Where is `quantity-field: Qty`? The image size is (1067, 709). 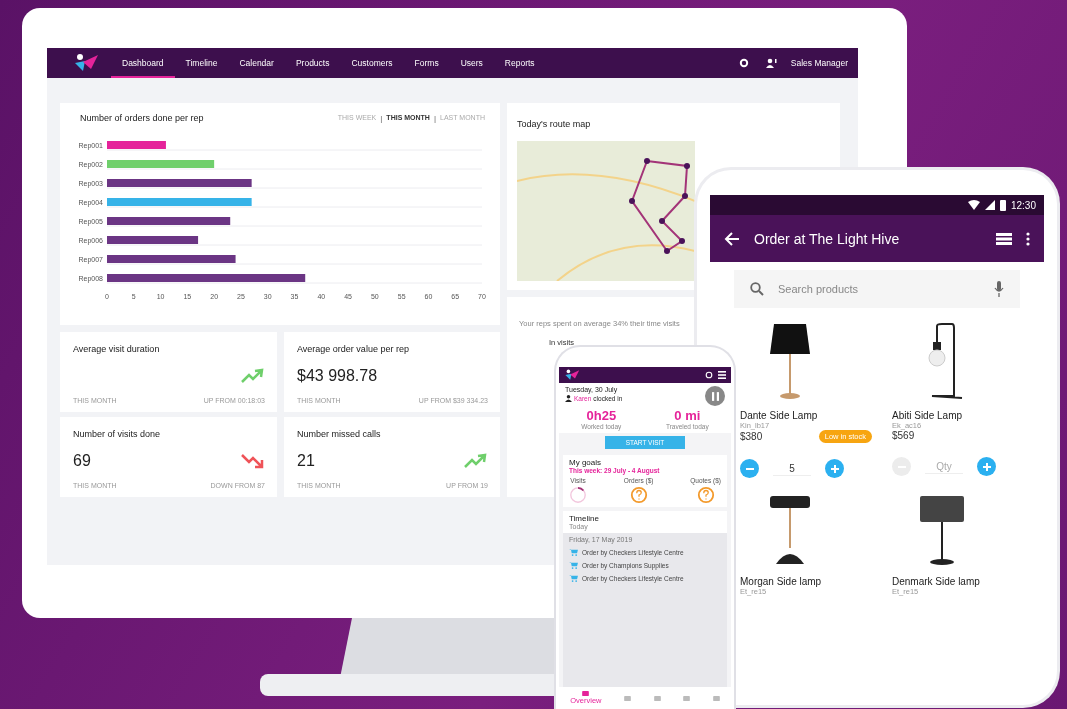 quantity-field: Qty is located at coordinates (944, 466).